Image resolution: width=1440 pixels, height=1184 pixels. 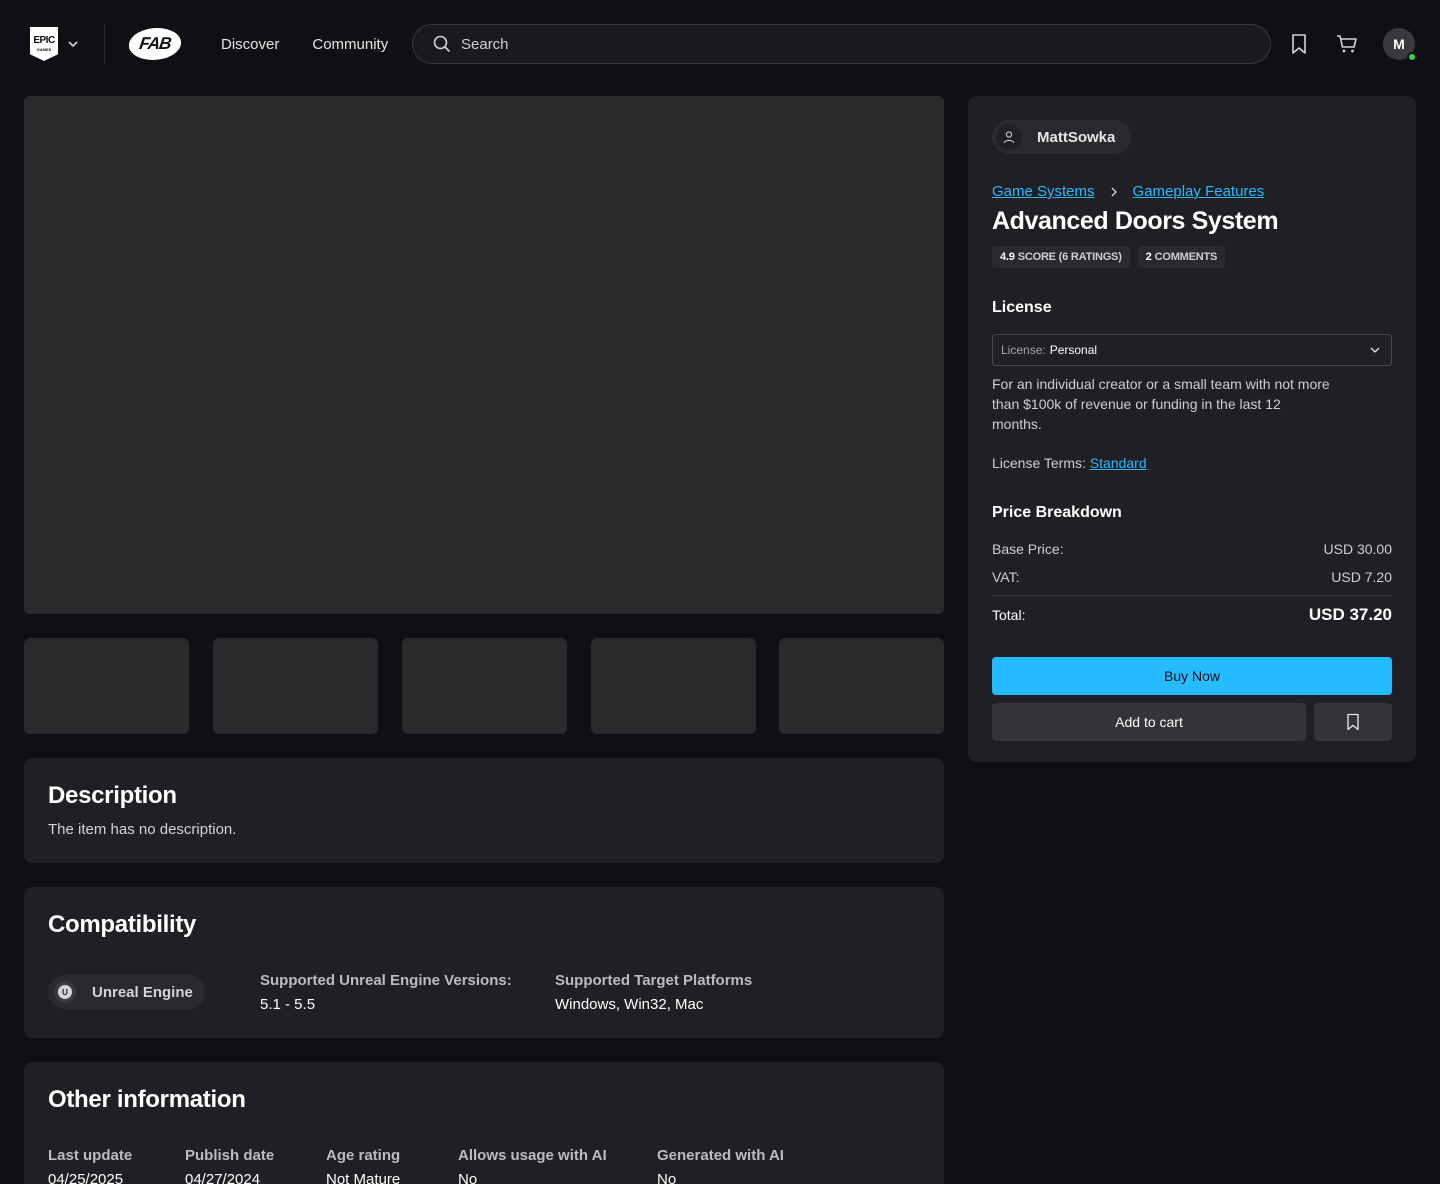 I want to click on engine-badge: U Unreal Engine, so click(x=126, y=992).